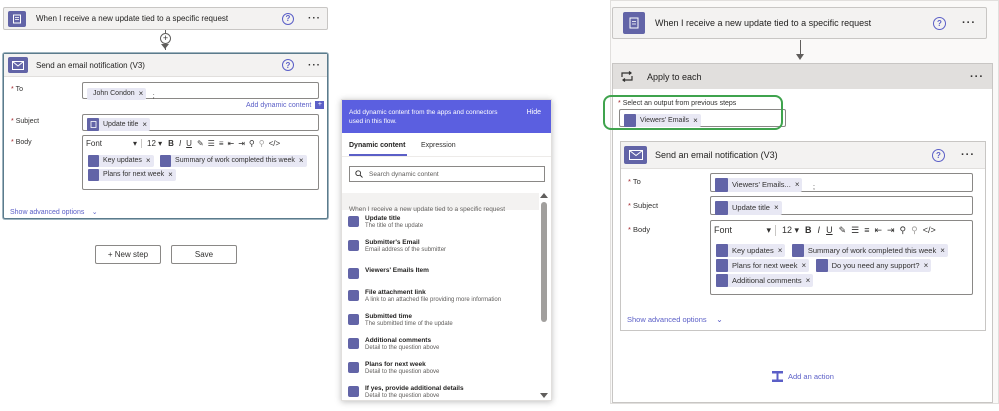 The width and height of the screenshot is (999, 411). Describe the element at coordinates (777, 376) in the screenshot. I see `add-action-icon` at that location.